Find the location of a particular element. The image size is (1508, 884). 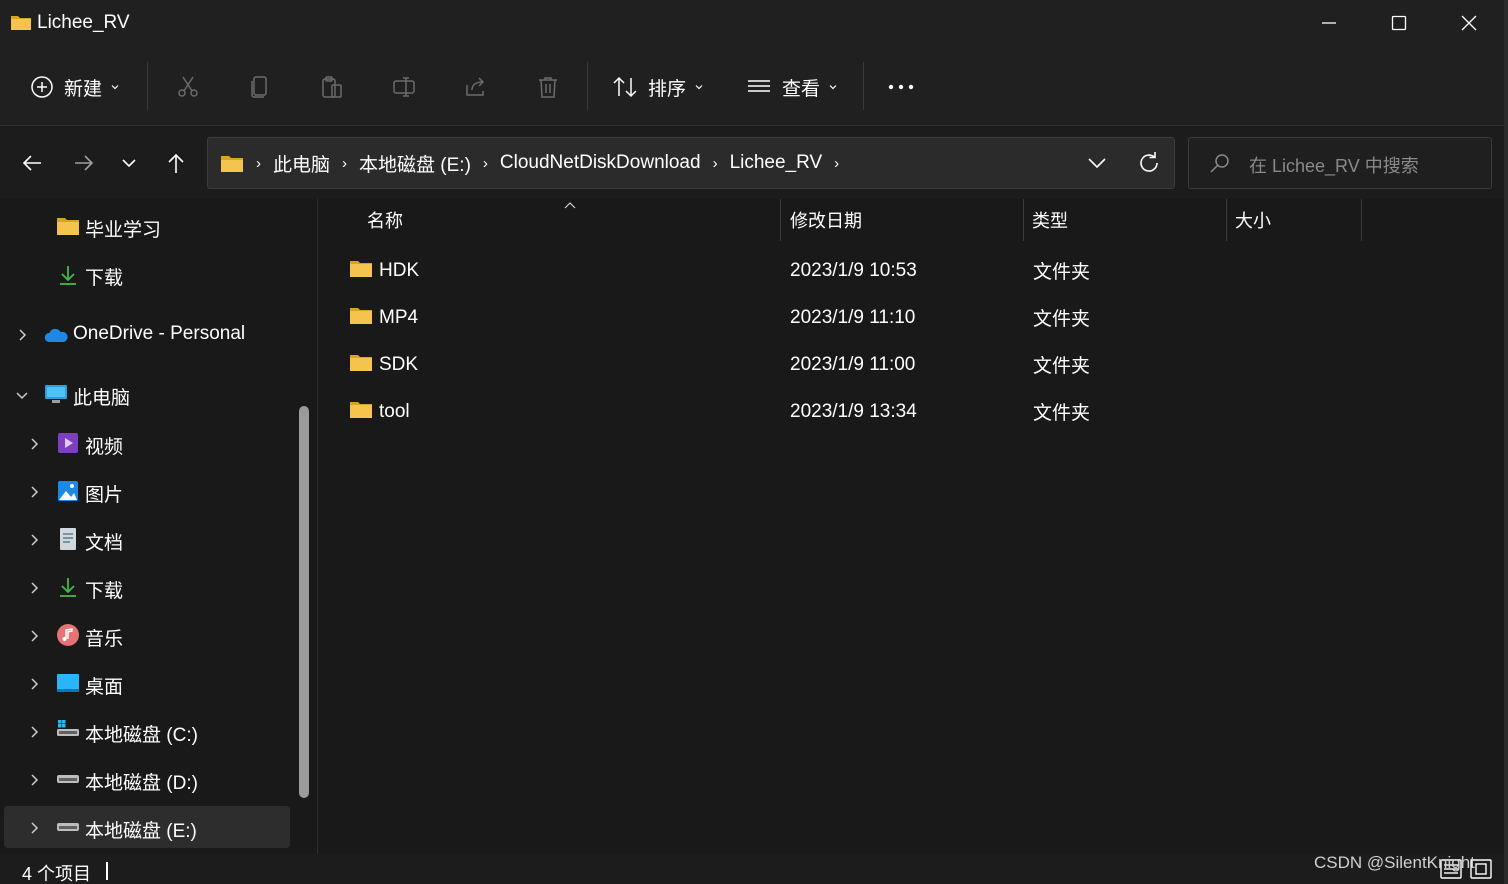

sidebar-item-graduation-study: 毕业学习 is located at coordinates (147, 226).